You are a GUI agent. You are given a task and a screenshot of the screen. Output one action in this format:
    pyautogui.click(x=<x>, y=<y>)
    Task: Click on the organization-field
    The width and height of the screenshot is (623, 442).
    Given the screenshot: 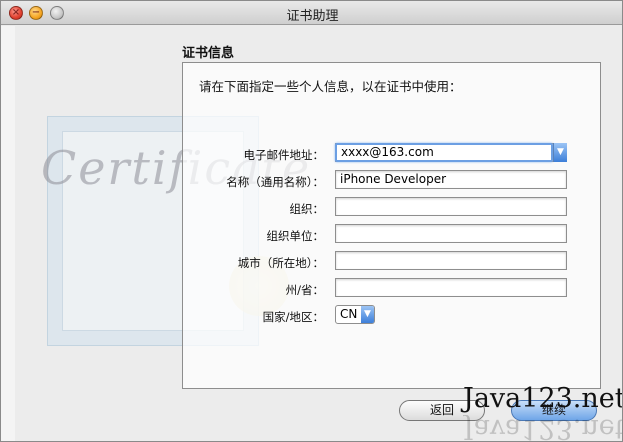 What is the action you would take?
    pyautogui.click(x=451, y=206)
    